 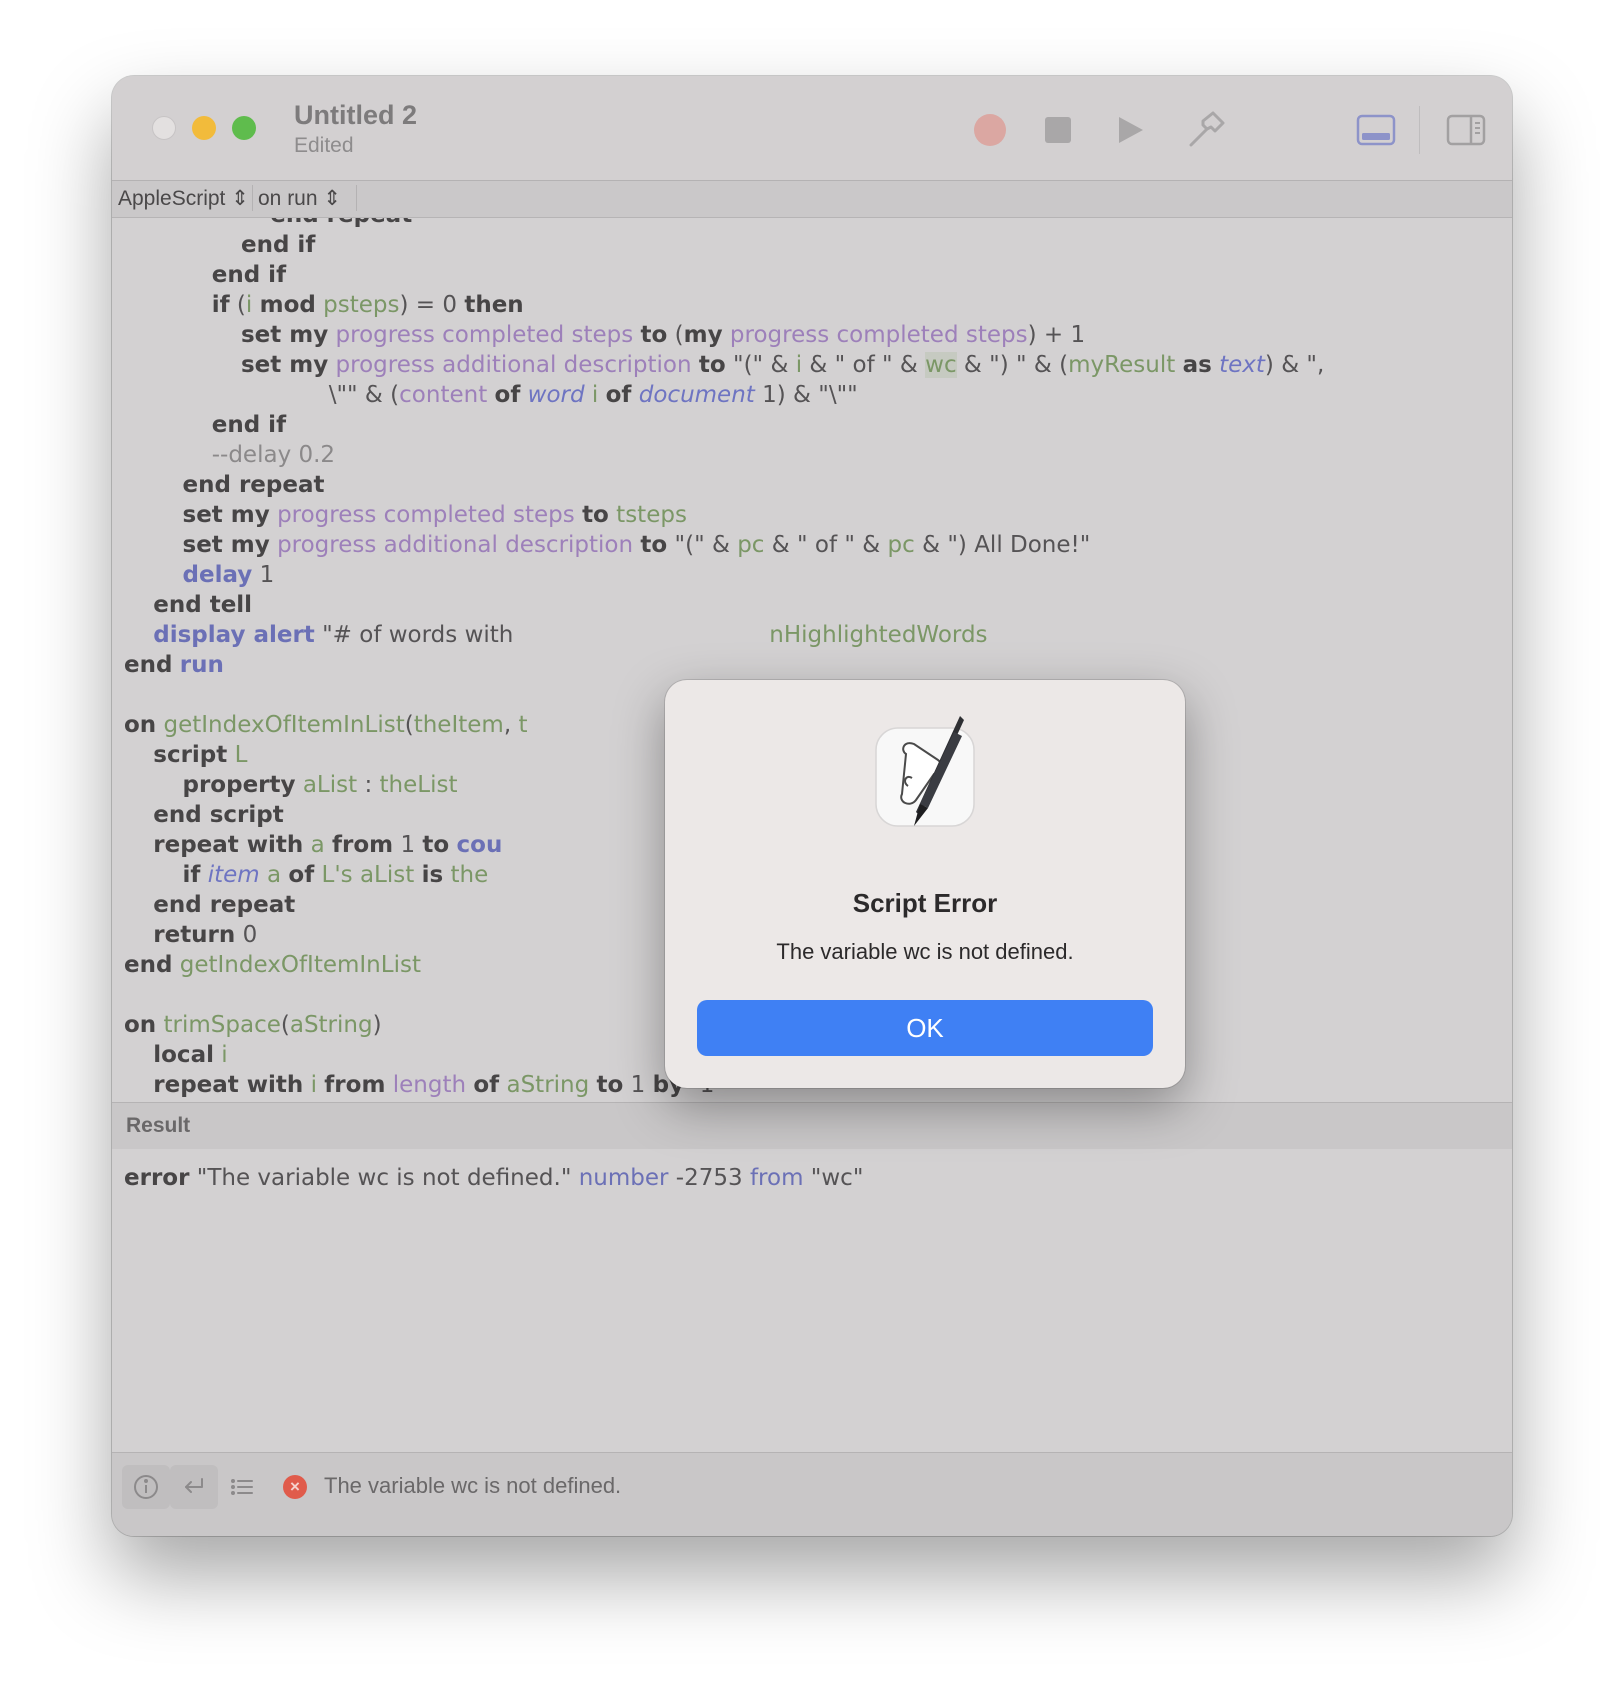 I want to click on list-button, so click(x=242, y=1487).